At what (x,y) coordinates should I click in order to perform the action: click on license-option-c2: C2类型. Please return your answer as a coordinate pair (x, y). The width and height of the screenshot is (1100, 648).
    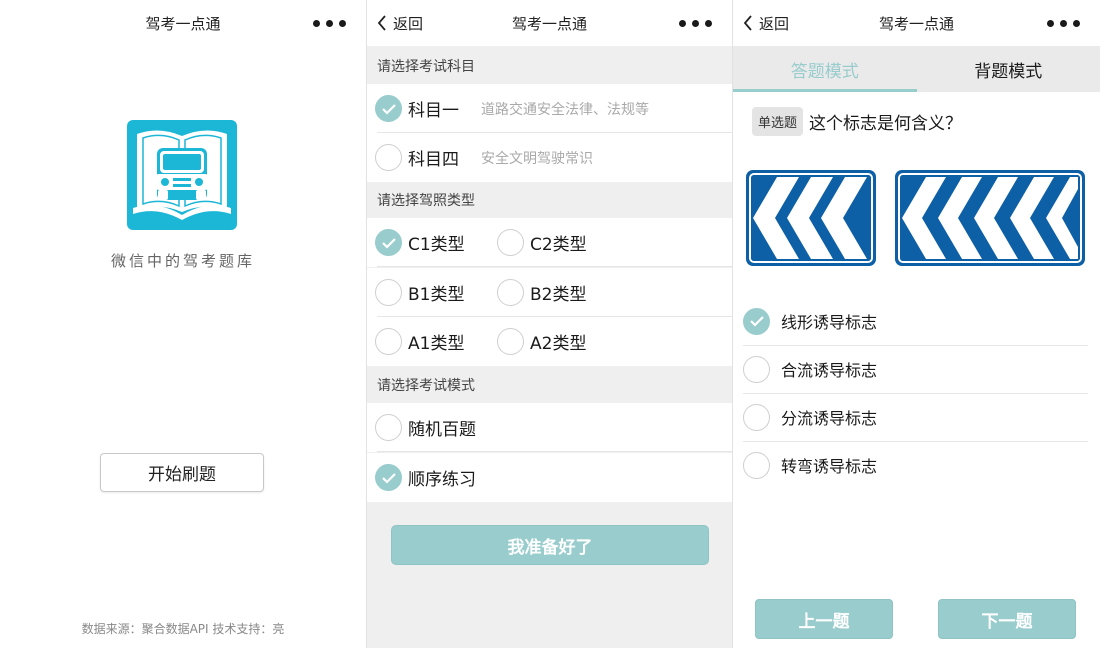
    Looking at the image, I should click on (542, 242).